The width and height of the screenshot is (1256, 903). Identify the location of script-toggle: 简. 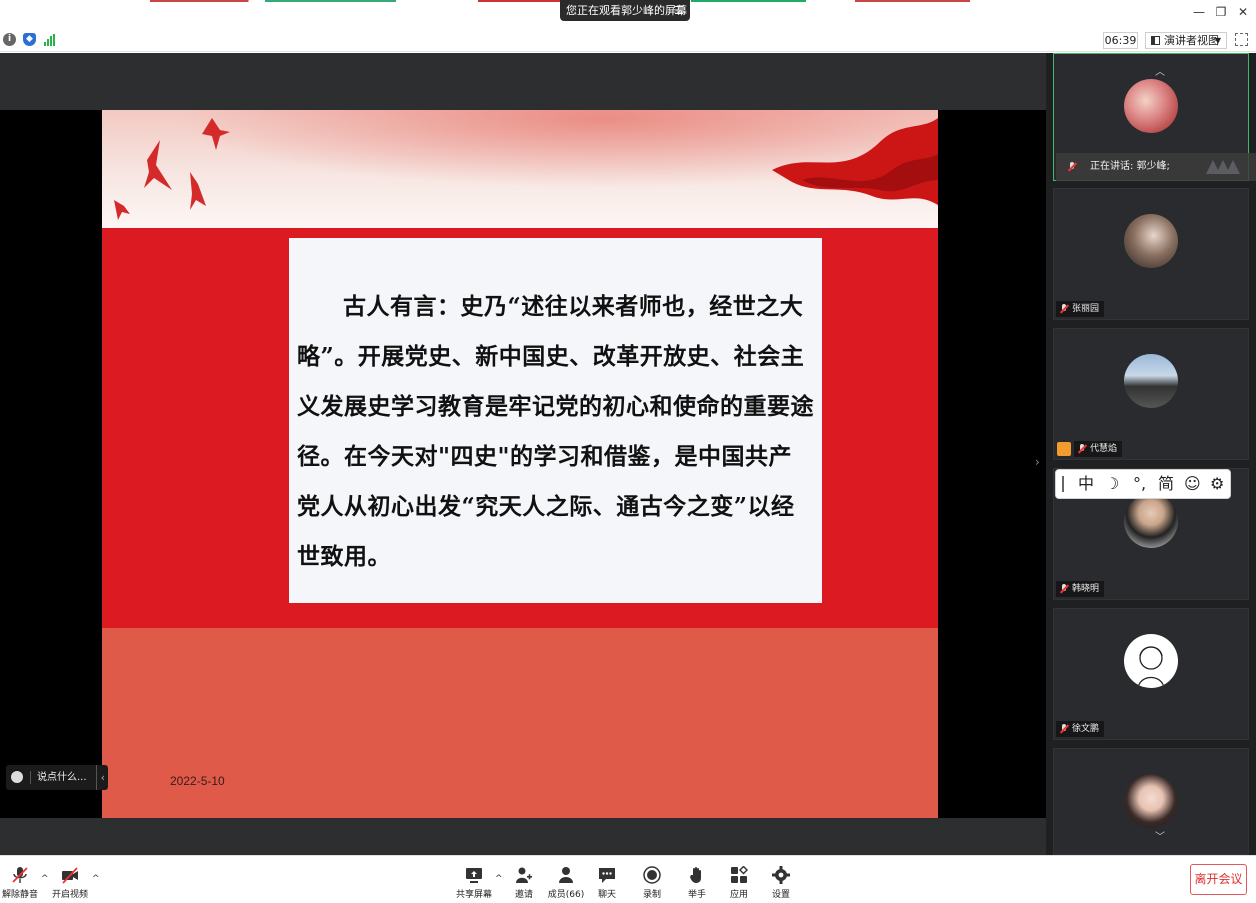
(1166, 484).